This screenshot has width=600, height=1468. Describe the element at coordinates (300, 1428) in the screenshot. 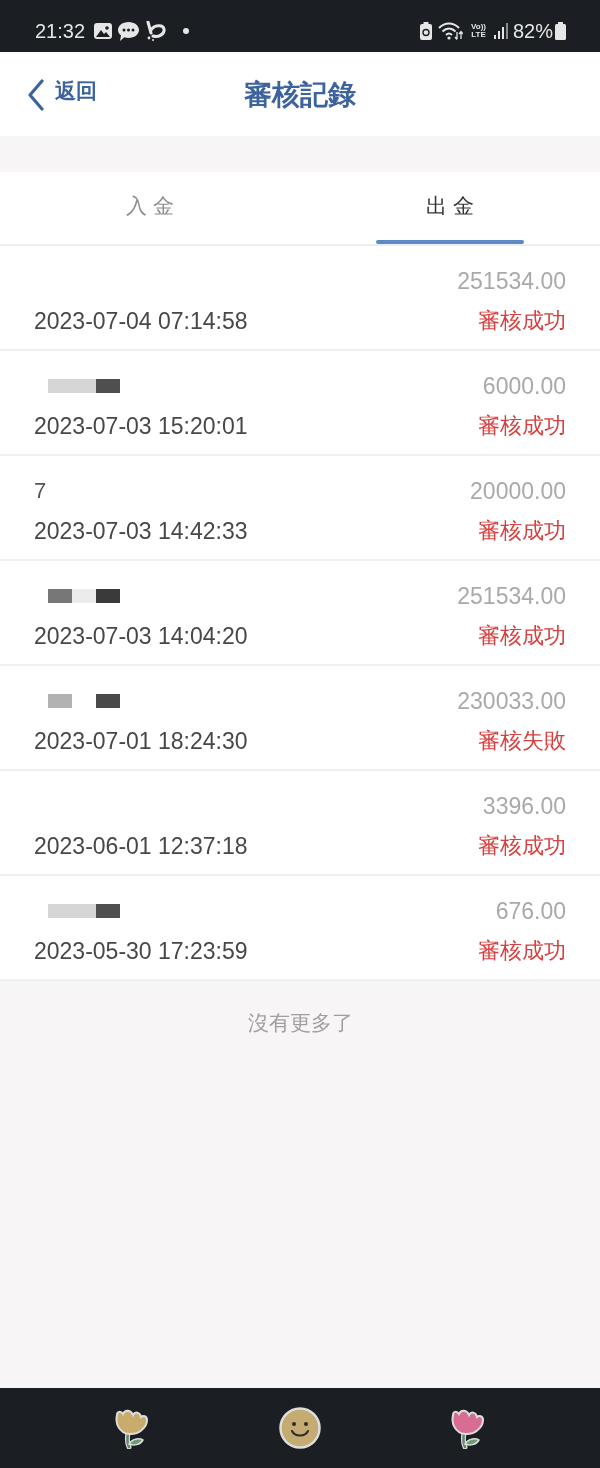

I see `smiley-face-icon` at that location.